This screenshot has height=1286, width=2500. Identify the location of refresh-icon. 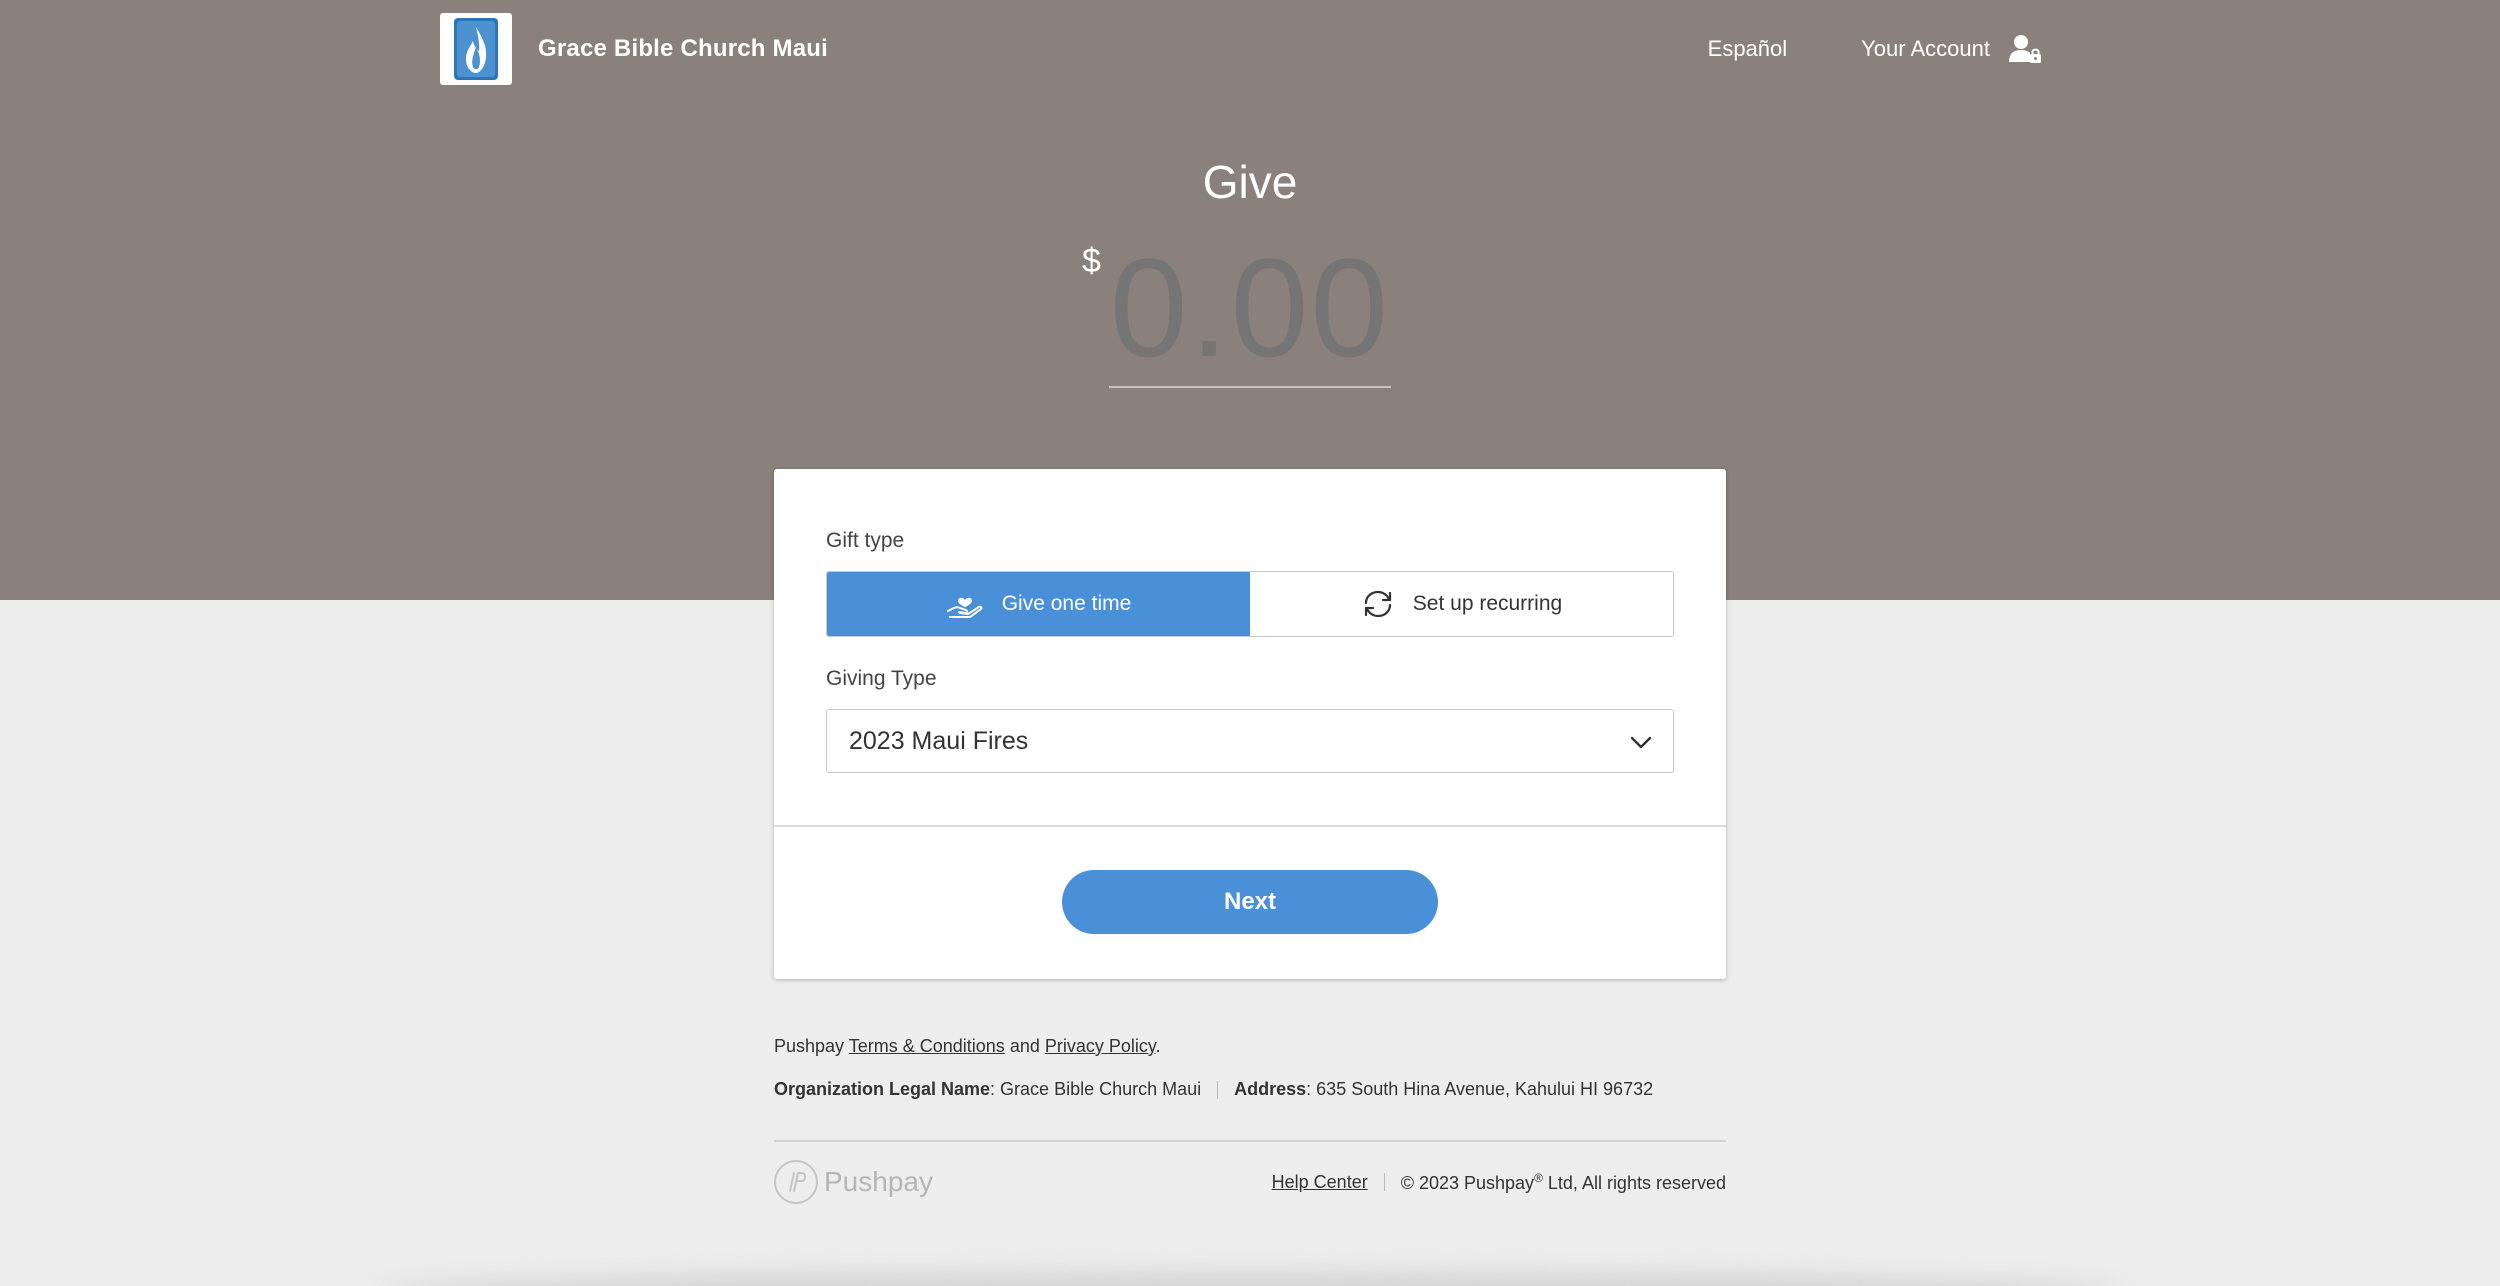
(1378, 604).